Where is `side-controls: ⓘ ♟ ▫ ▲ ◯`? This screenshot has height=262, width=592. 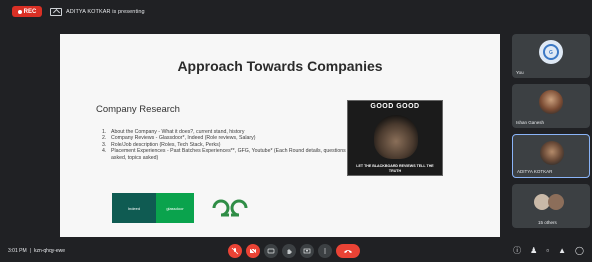 side-controls: ⓘ ♟ ▫ ▲ ◯ is located at coordinates (548, 251).